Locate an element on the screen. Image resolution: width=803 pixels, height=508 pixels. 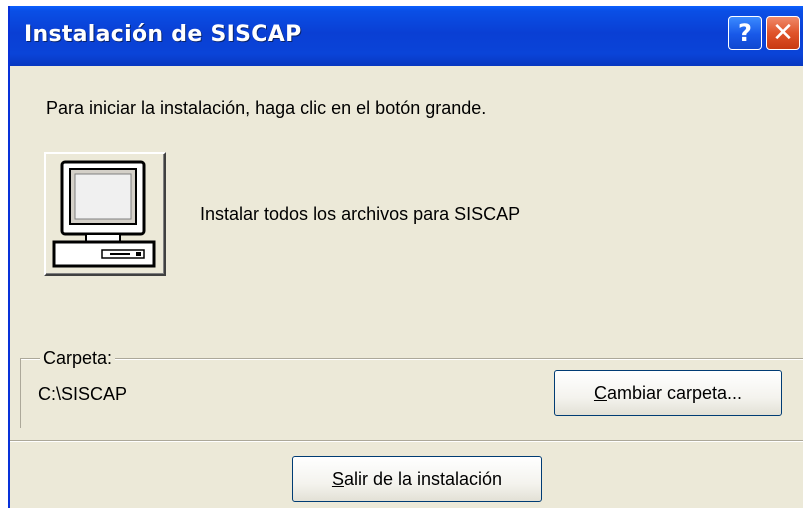
close-icon: ✕ is located at coordinates (783, 33).